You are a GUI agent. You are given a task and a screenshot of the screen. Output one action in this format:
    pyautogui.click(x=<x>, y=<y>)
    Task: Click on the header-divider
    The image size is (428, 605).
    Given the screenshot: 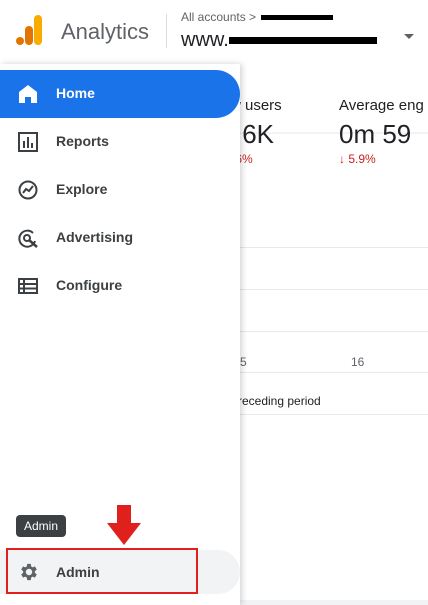 What is the action you would take?
    pyautogui.click(x=166, y=31)
    